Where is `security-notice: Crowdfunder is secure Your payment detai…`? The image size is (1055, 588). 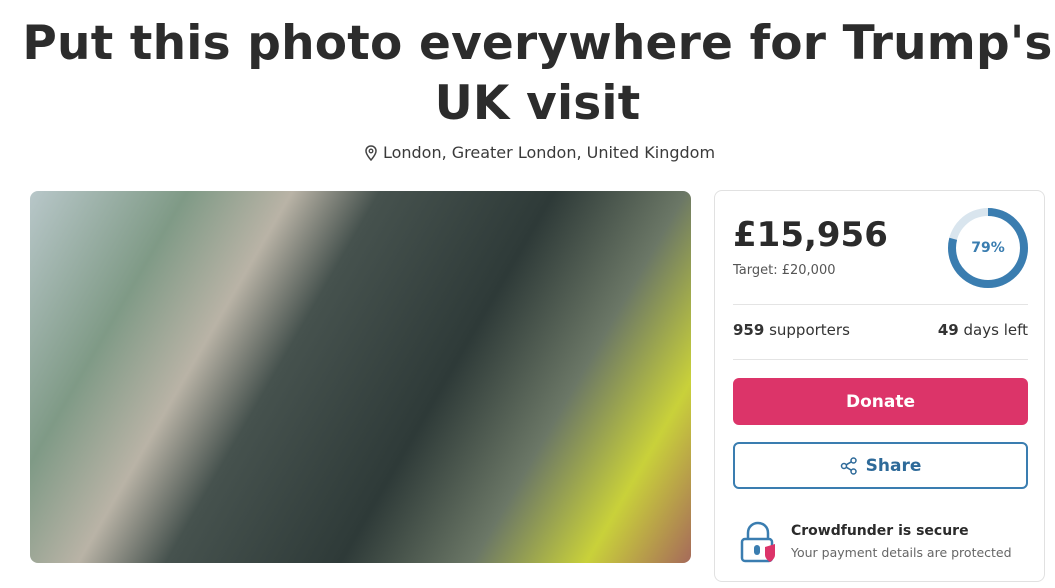 security-notice: Crowdfunder is secure Your payment detai… is located at coordinates (889, 544).